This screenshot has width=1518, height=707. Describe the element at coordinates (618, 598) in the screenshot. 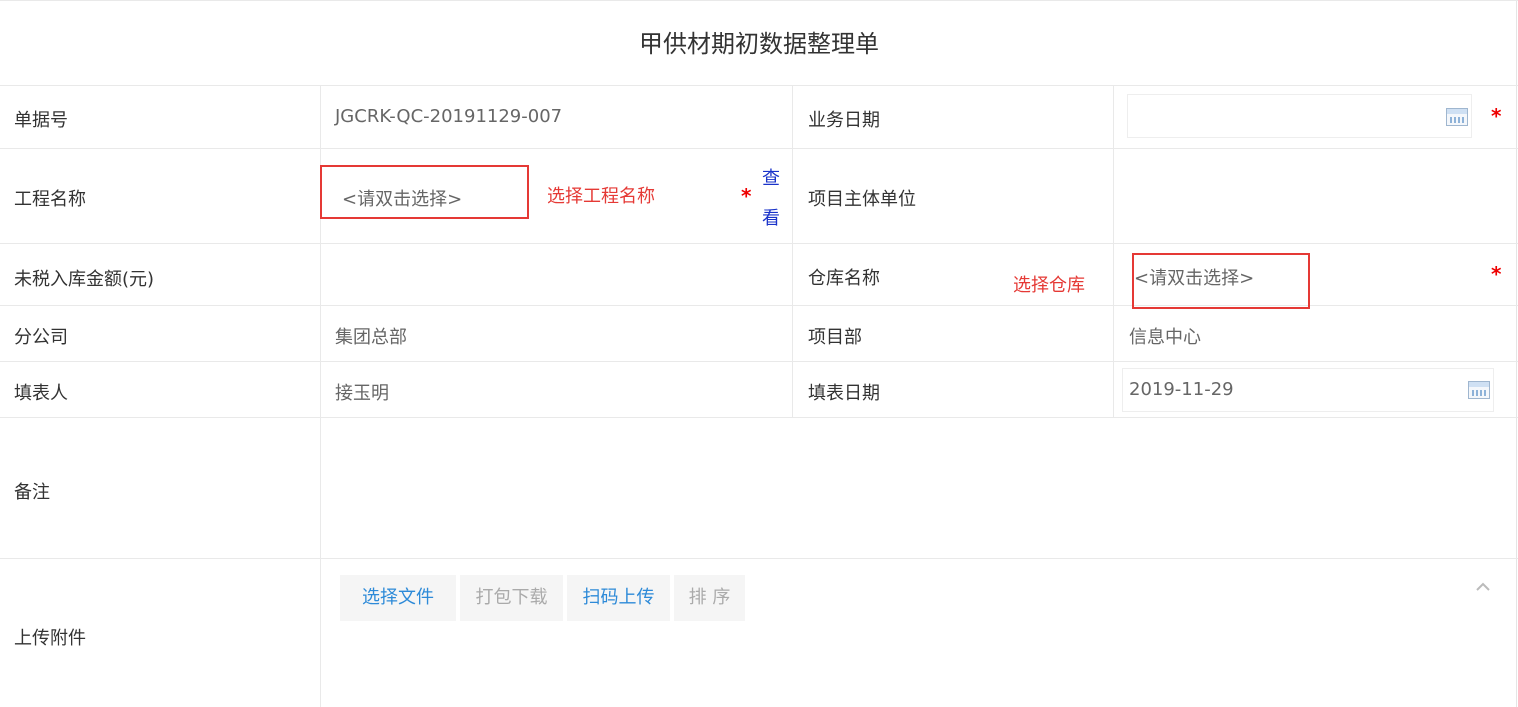

I see `scan-upload-button: 扫码上传` at that location.